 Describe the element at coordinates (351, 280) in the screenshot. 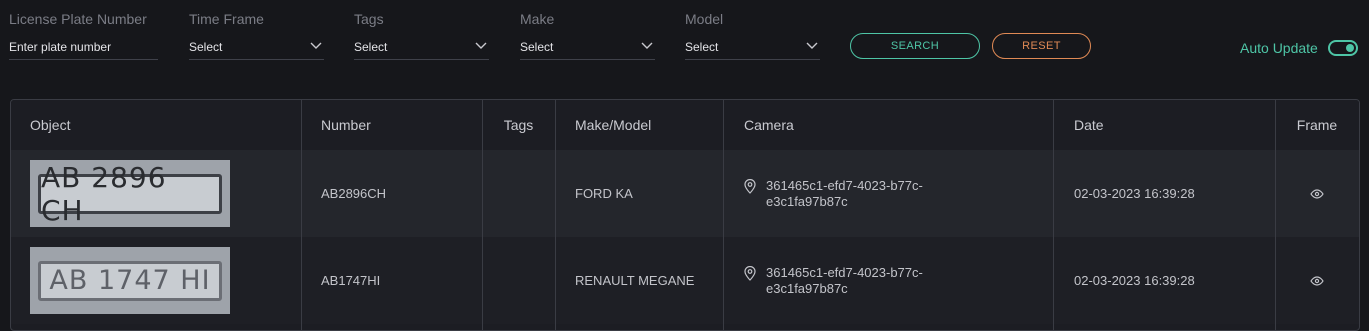

I see `number-cell: AB1747HI` at that location.